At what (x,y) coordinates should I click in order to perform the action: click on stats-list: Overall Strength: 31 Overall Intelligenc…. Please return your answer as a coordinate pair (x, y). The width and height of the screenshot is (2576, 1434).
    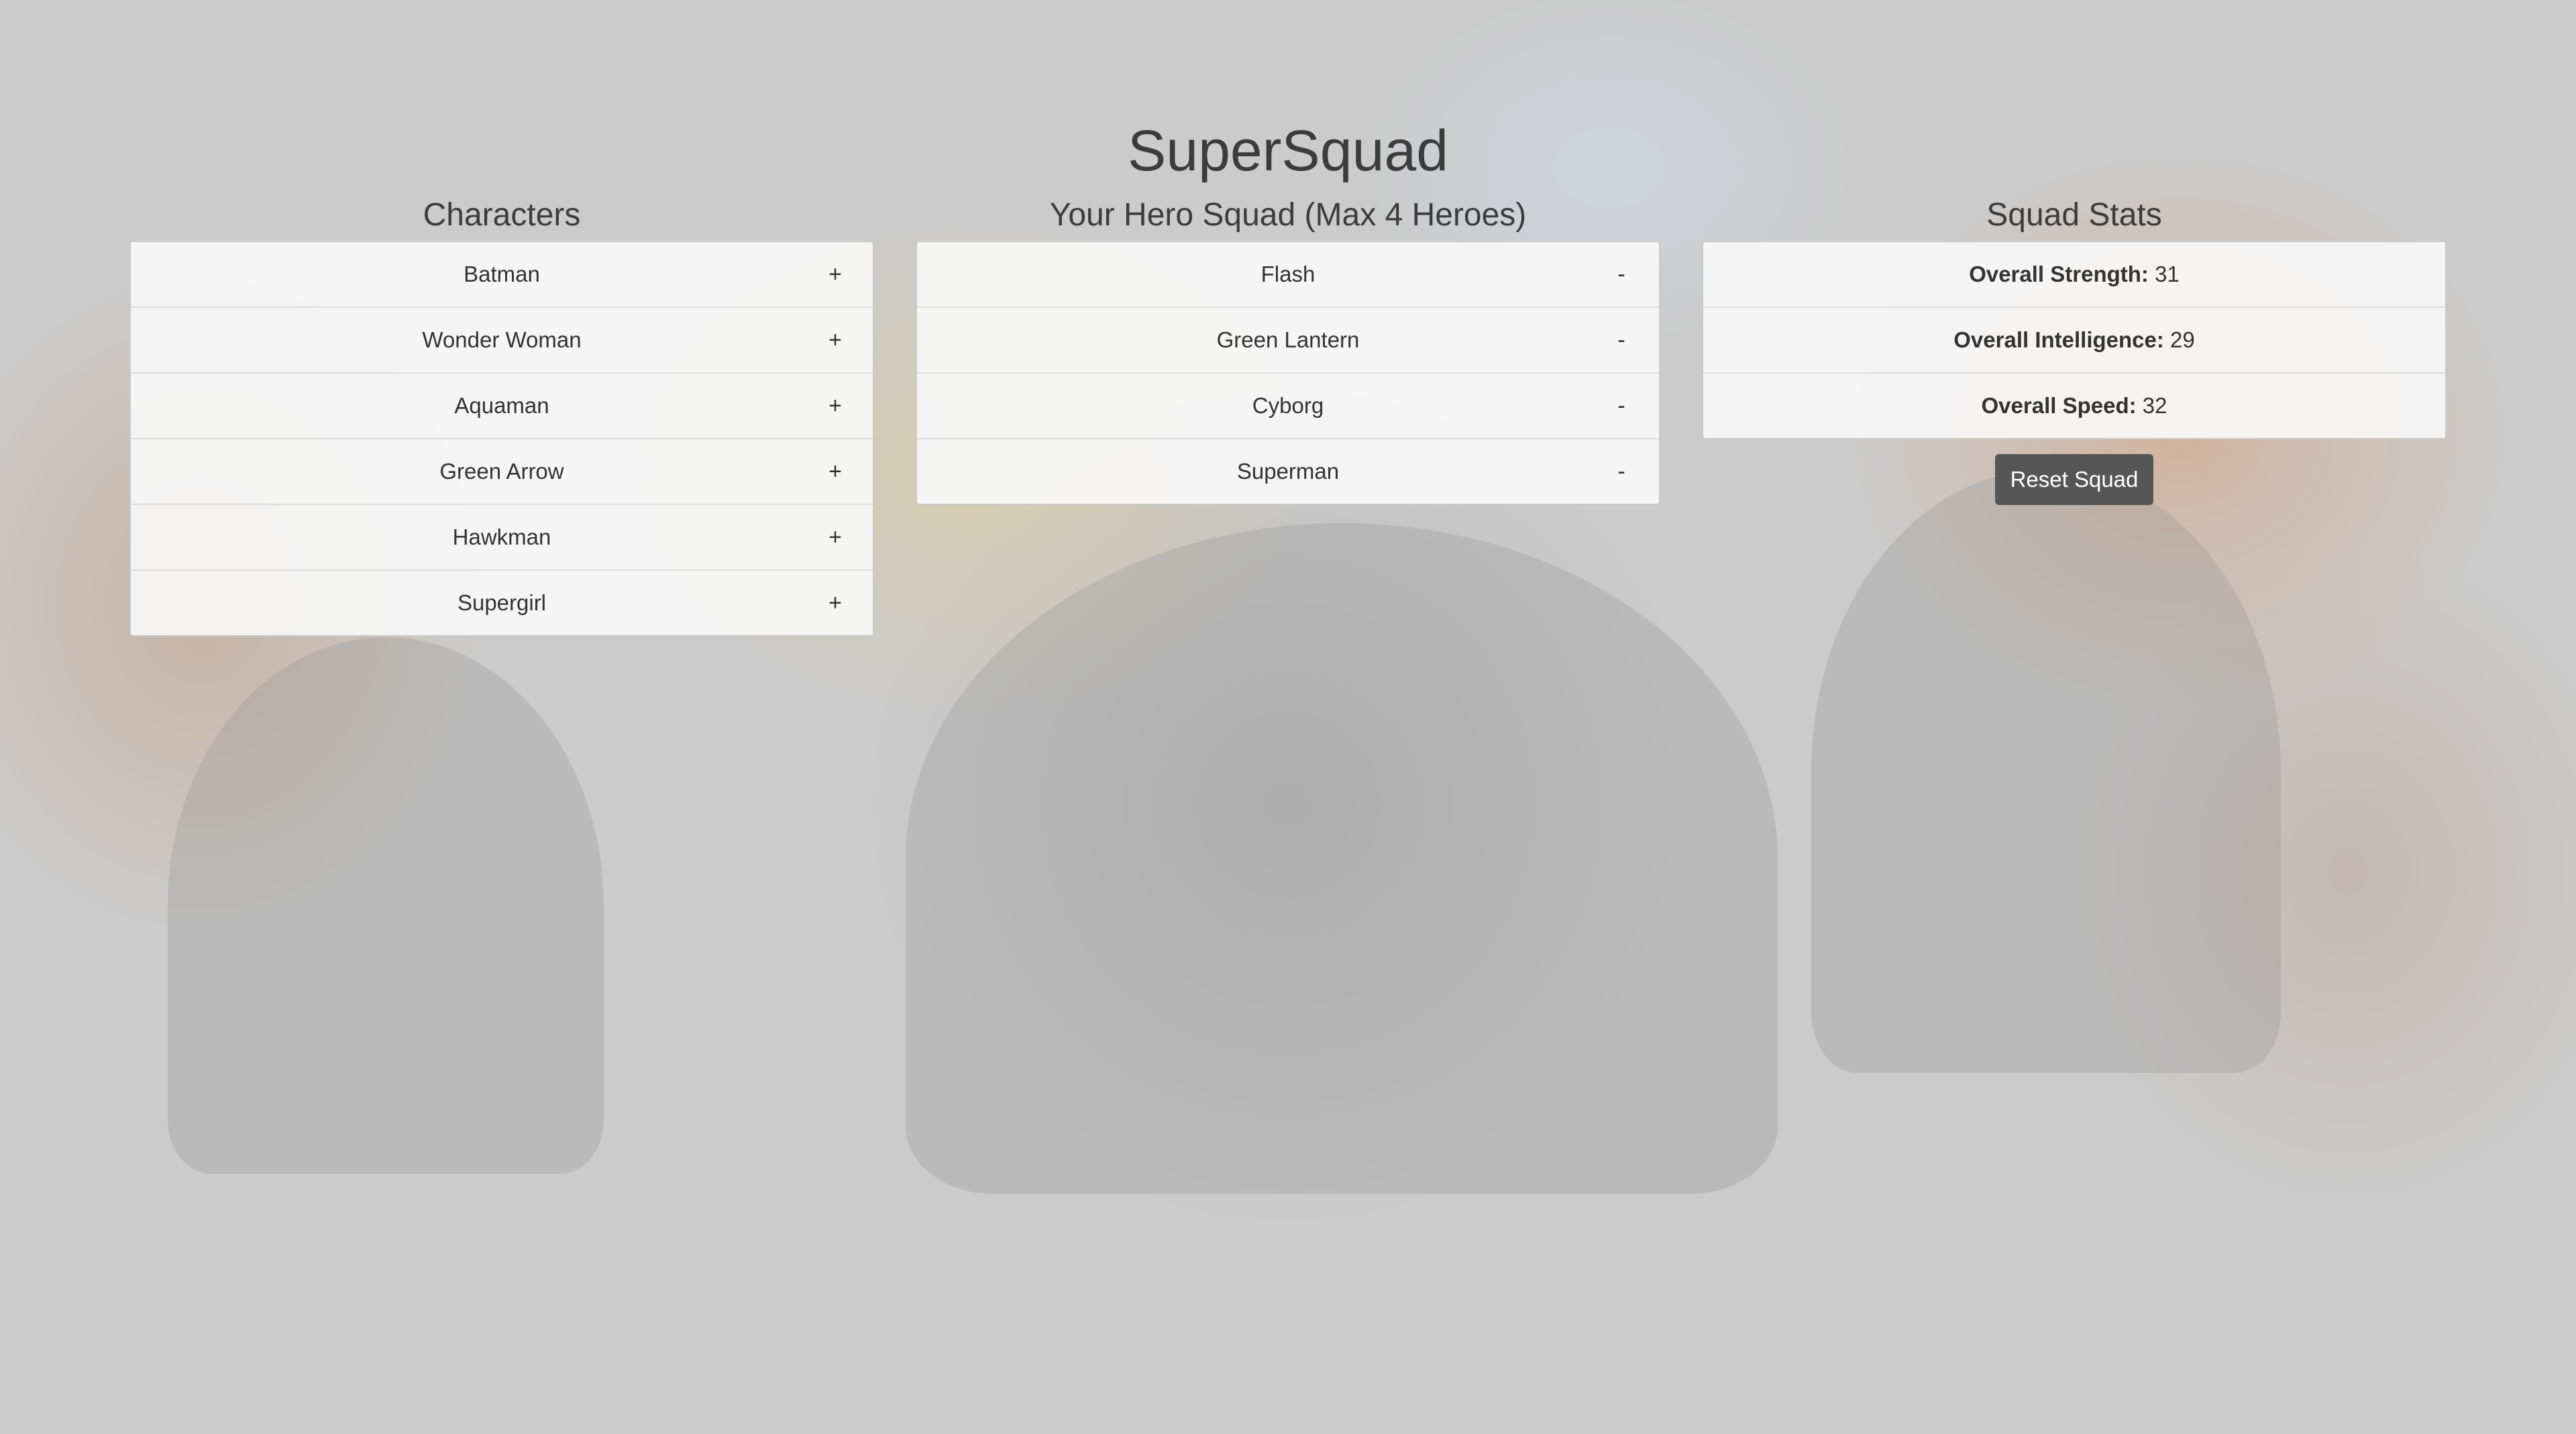
    Looking at the image, I should click on (2074, 340).